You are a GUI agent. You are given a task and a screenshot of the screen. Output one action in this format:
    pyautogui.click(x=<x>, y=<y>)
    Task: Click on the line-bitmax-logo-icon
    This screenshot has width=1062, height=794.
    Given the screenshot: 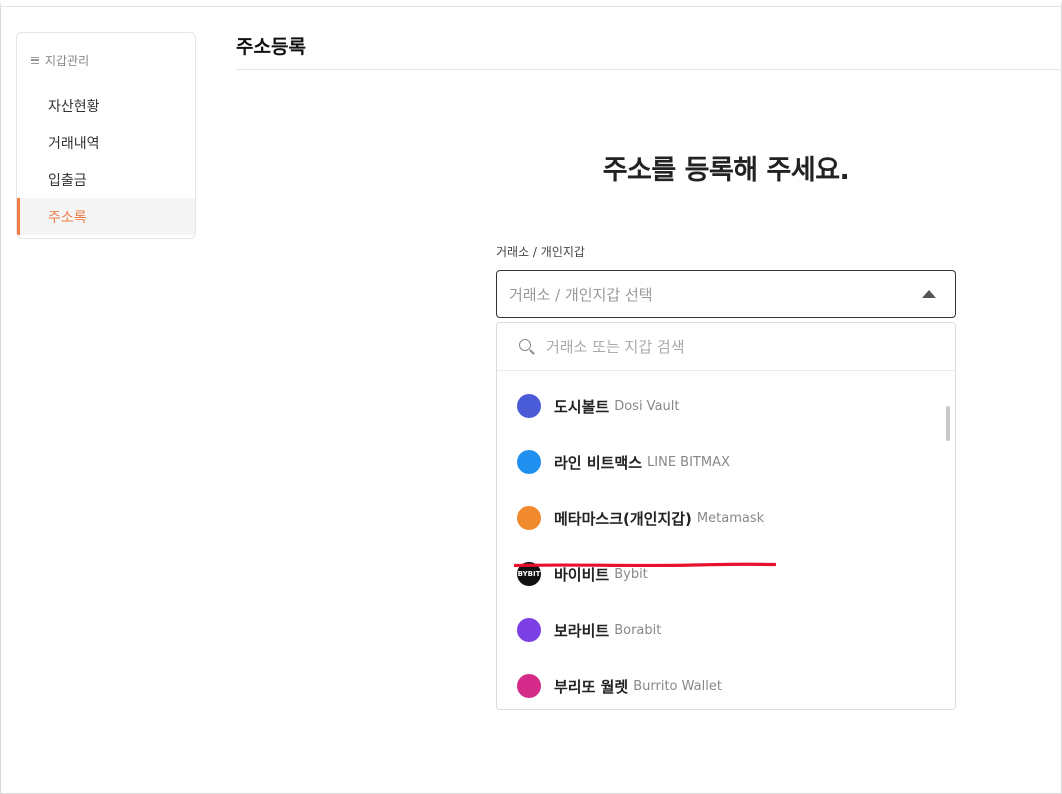 What is the action you would take?
    pyautogui.click(x=529, y=462)
    